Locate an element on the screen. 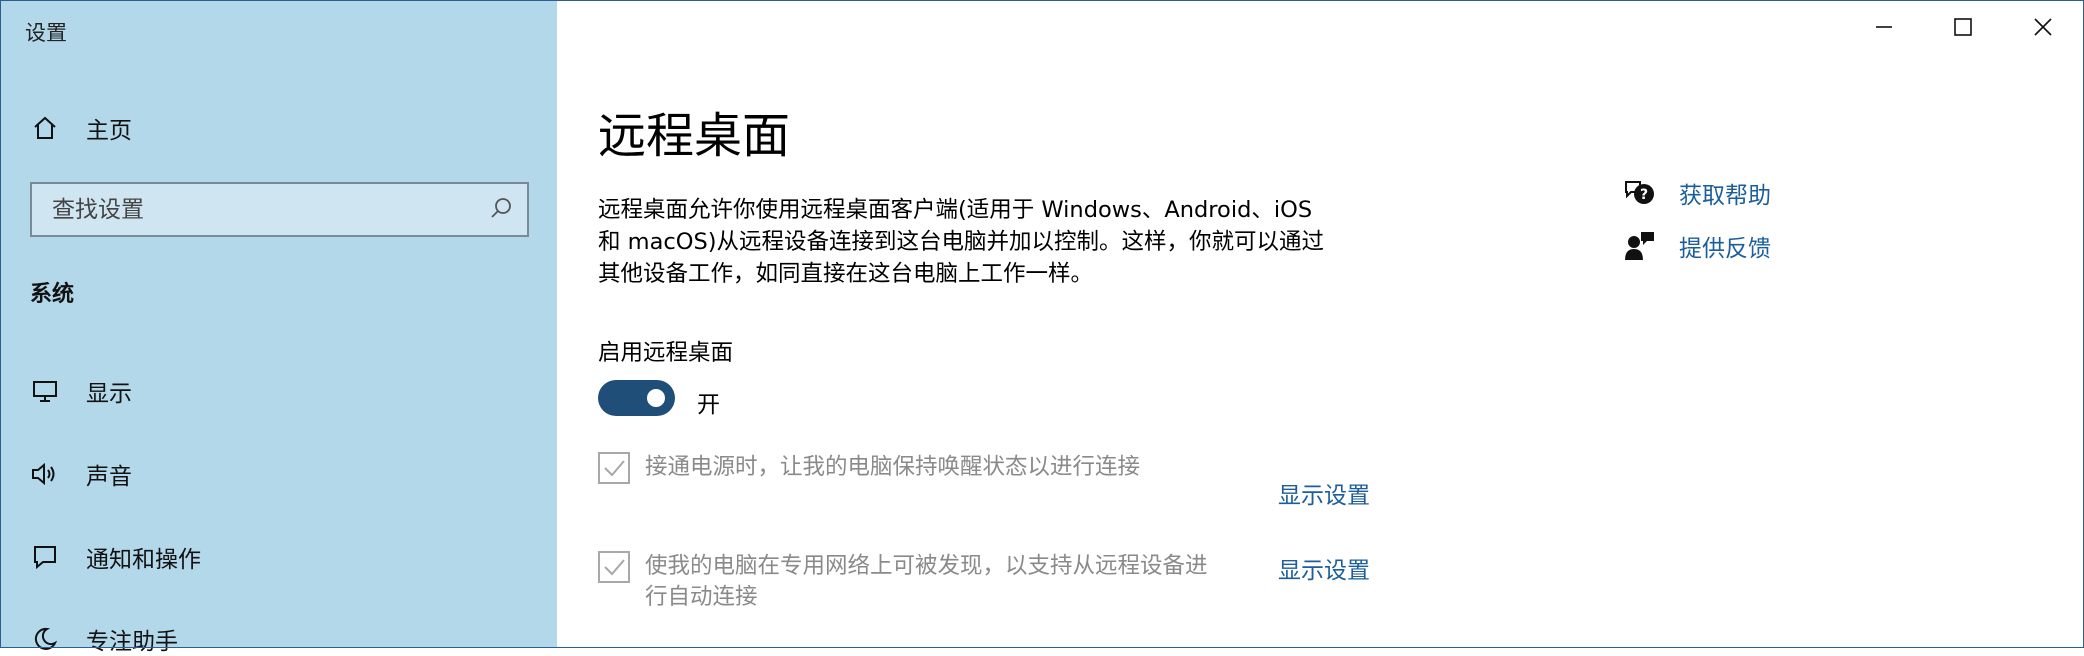 Image resolution: width=2084 pixels, height=656 pixels. home-icon is located at coordinates (45, 128).